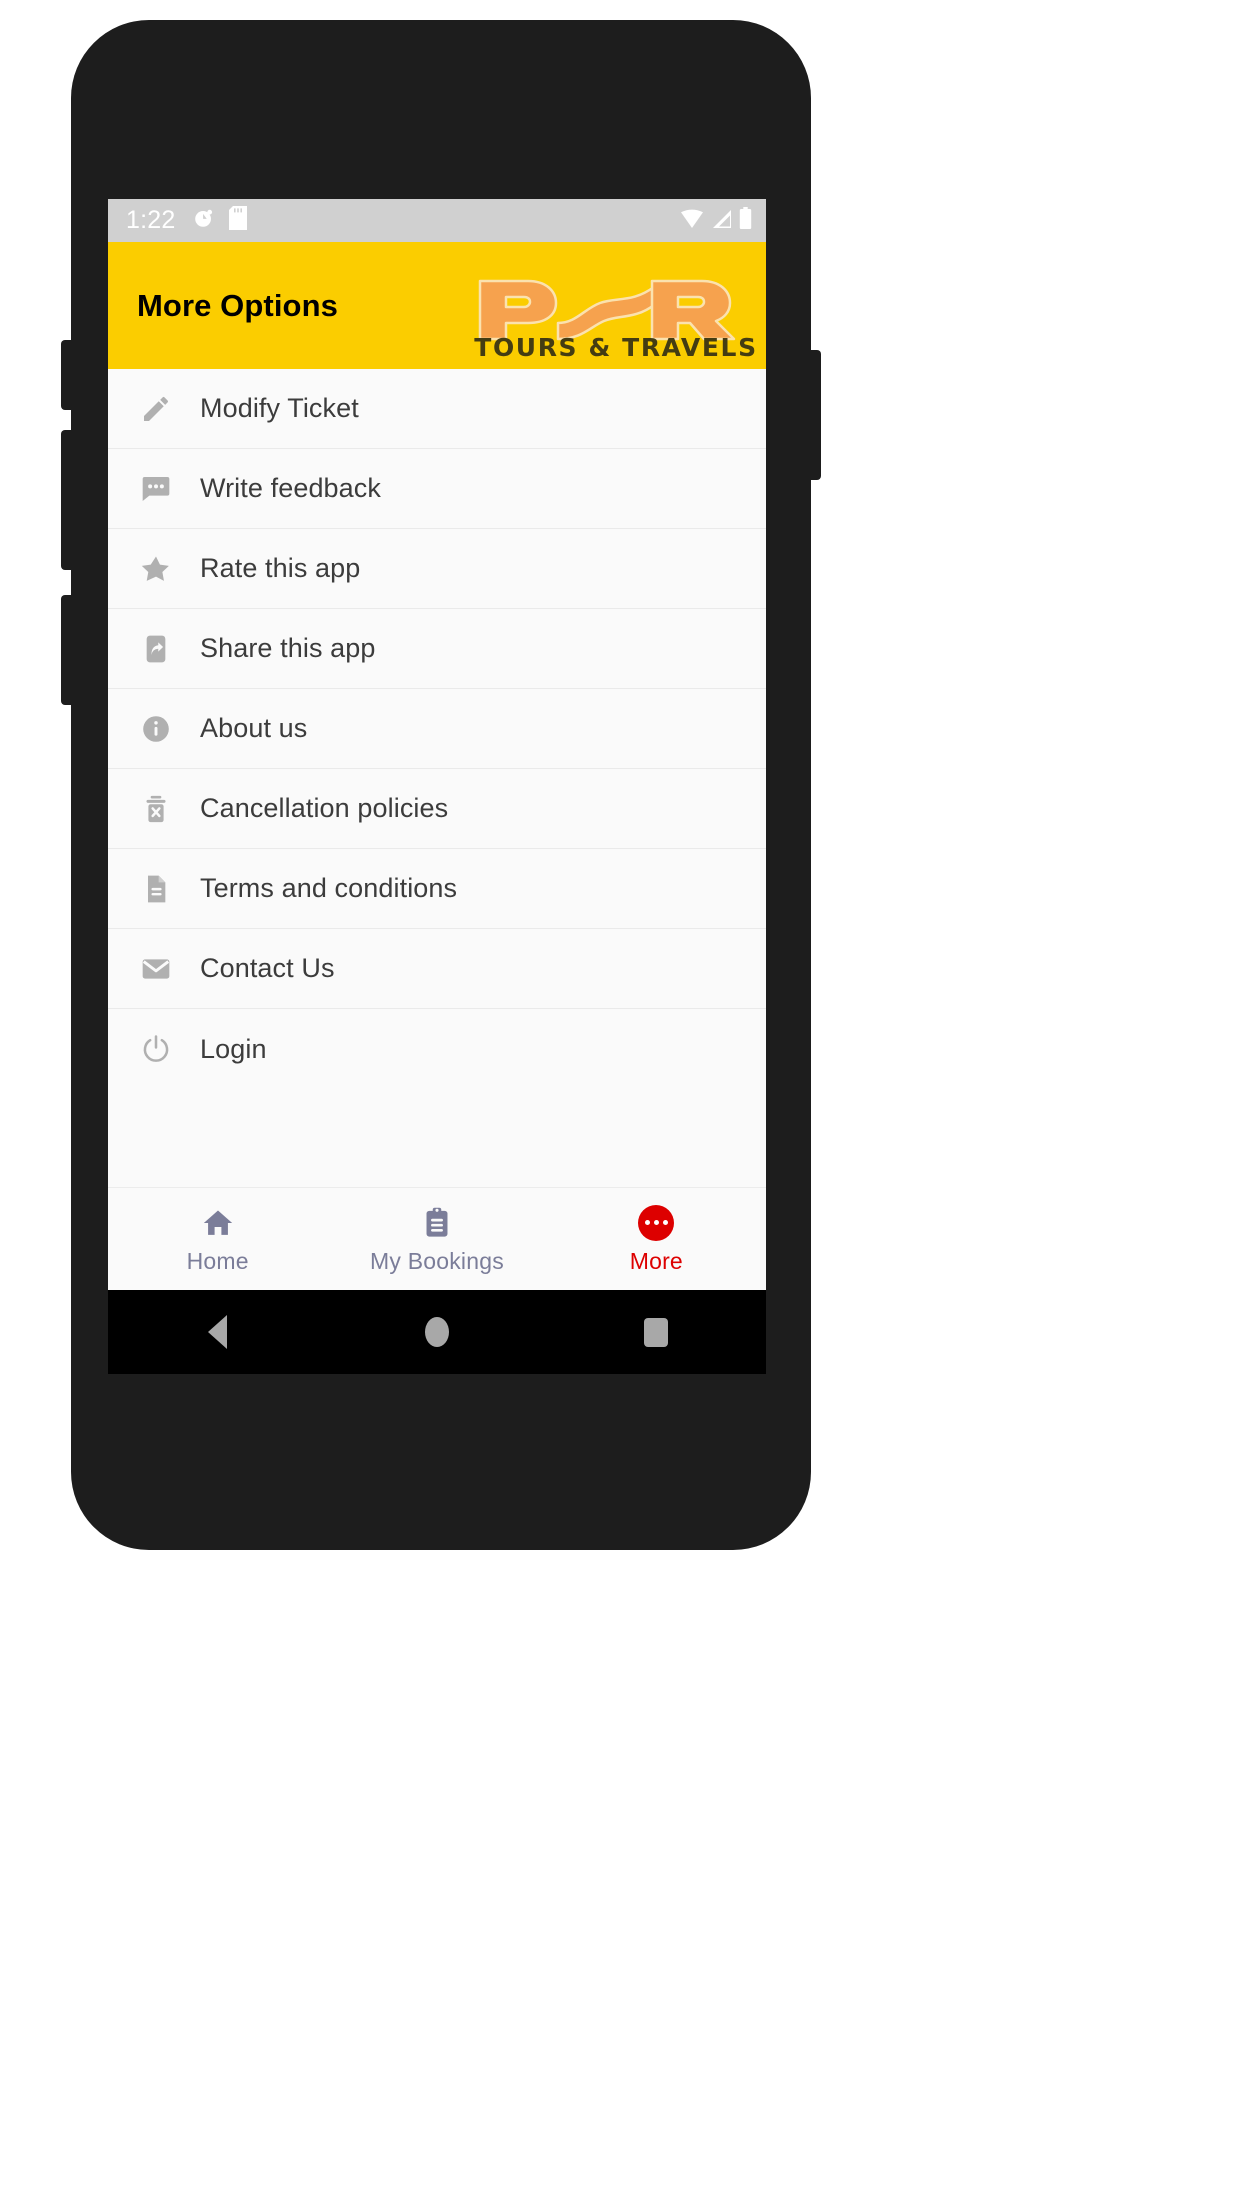 This screenshot has width=1242, height=2208. I want to click on star-icon, so click(156, 569).